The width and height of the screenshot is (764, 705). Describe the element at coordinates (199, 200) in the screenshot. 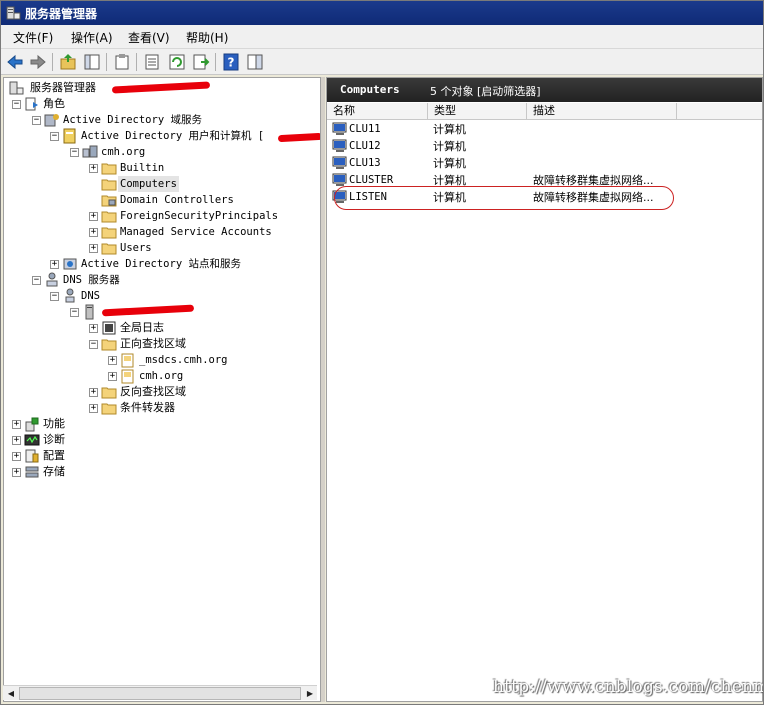

I see `tree-node-domain-controllers: Domain Controllers` at that location.